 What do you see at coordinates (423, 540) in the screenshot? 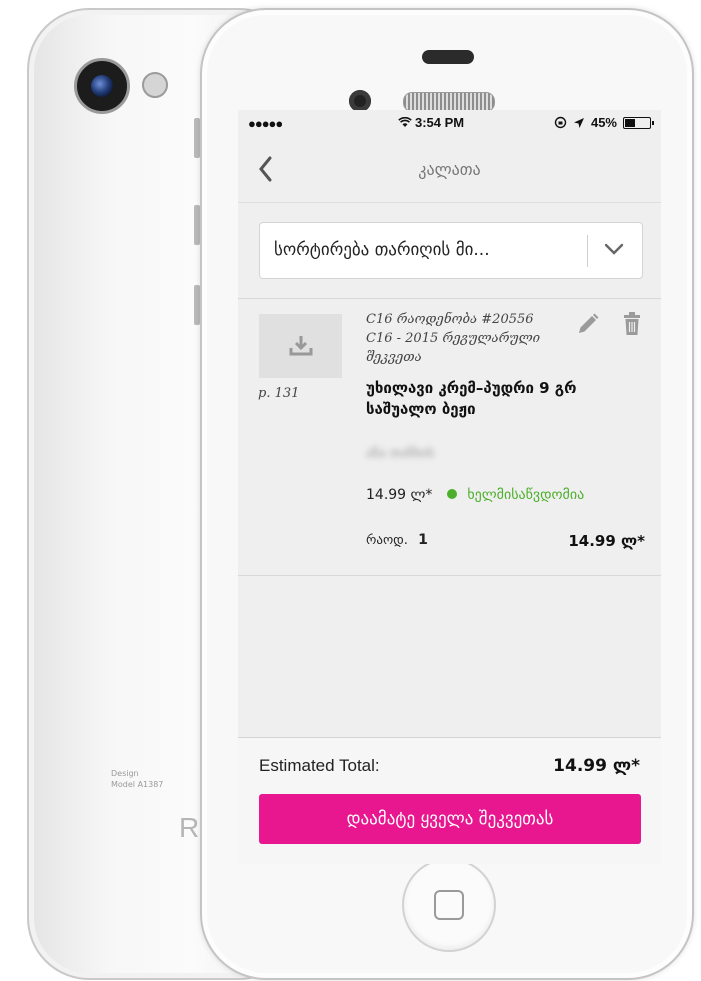
I see `qty-value: 1` at bounding box center [423, 540].